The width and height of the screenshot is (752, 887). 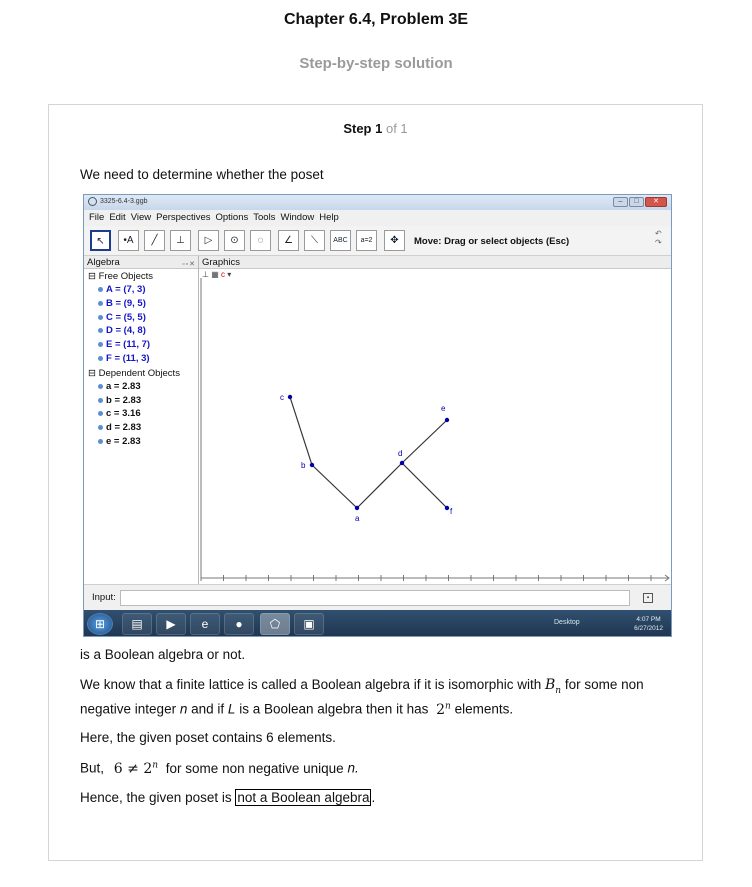 What do you see at coordinates (208, 709) in the screenshot?
I see `p2-mid: and if` at bounding box center [208, 709].